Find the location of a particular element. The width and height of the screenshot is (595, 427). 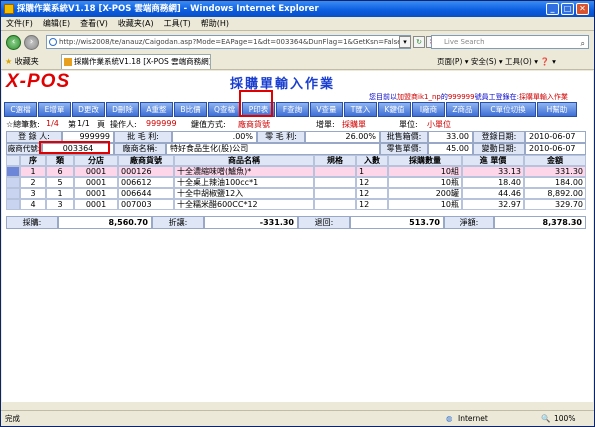

menu-favorites: 收藏夹(A) is located at coordinates (136, 24).